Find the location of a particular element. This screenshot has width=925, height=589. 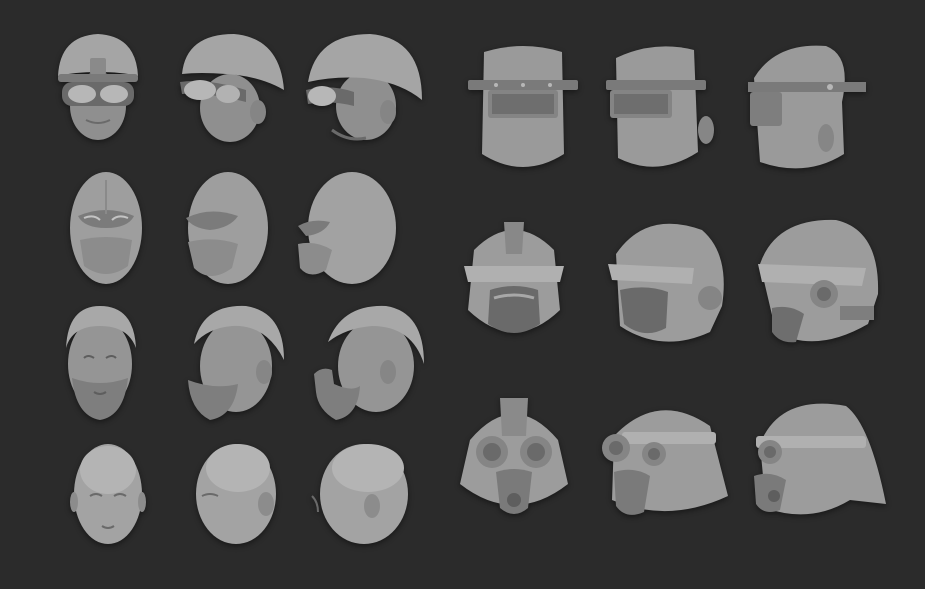

masked-hood-three-quarter is located at coordinates (225, 228).